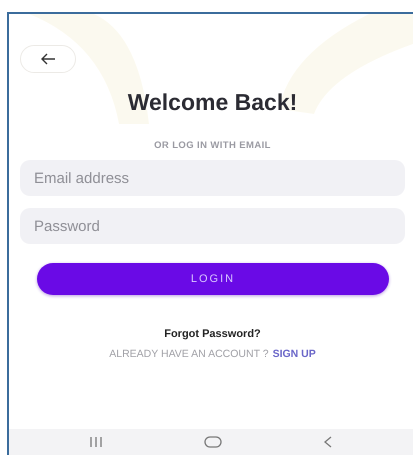  I want to click on recent-apps-icon, so click(96, 442).